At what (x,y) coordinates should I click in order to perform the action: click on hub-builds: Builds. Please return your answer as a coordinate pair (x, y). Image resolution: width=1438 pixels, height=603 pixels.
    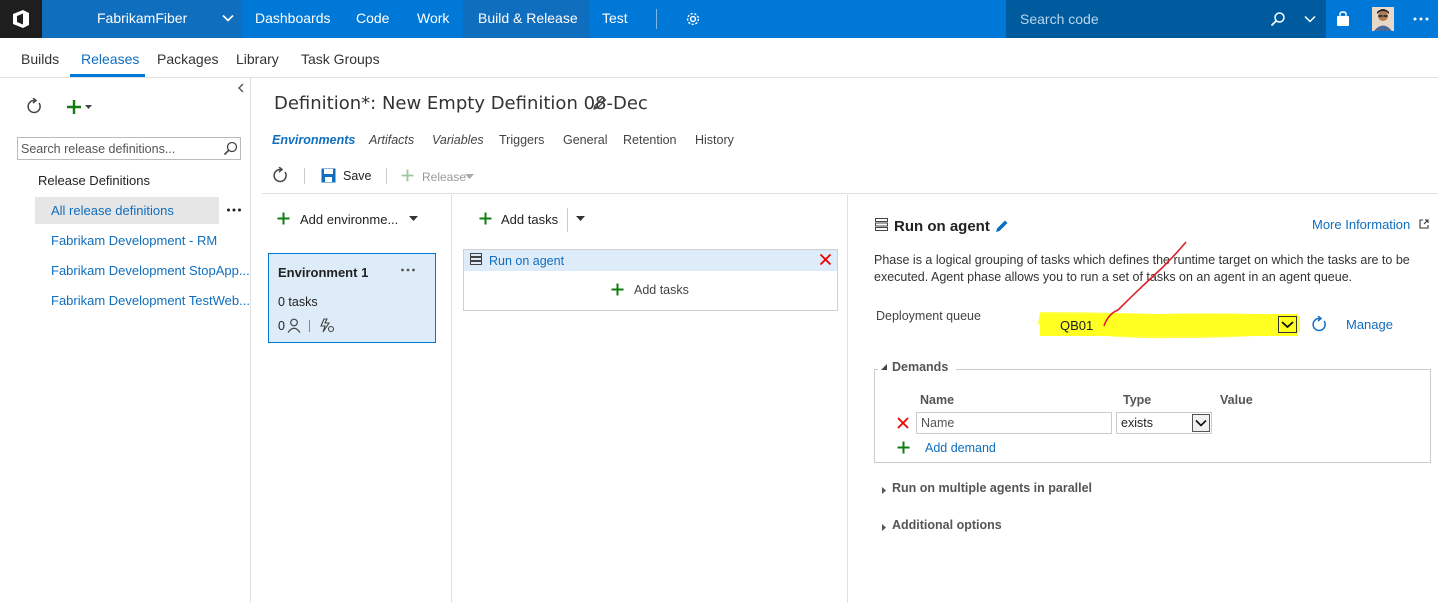
    Looking at the image, I should click on (40, 59).